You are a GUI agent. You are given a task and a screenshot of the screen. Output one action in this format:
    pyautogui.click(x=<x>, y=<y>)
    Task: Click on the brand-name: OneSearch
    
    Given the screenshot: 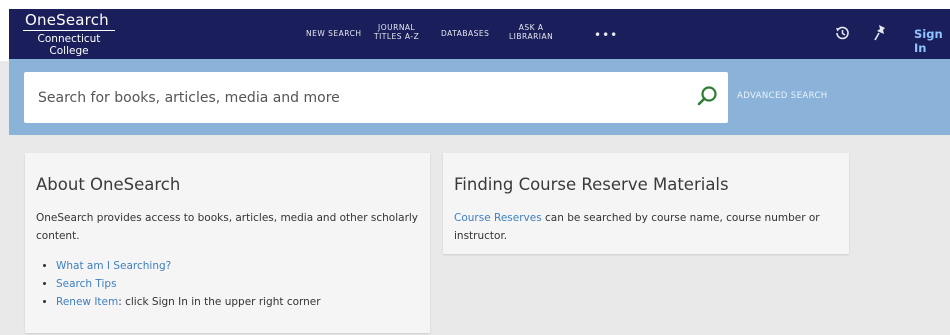 What is the action you would take?
    pyautogui.click(x=69, y=21)
    